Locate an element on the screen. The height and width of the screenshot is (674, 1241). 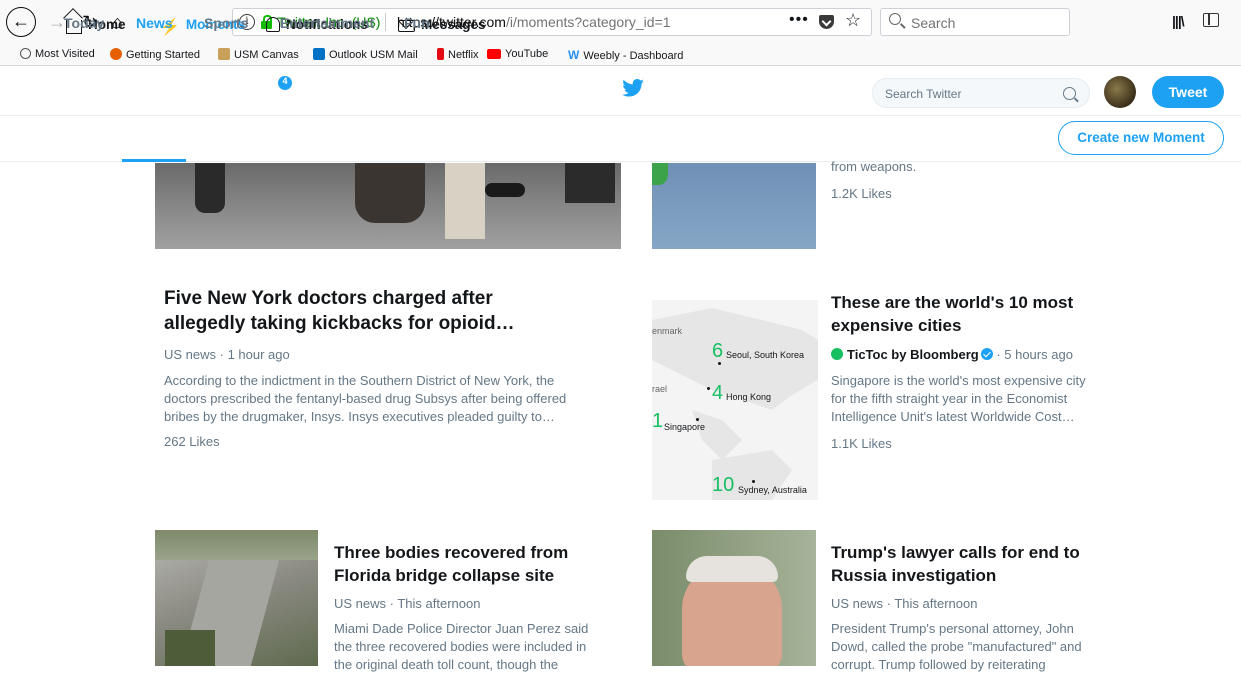
map-dot-hk is located at coordinates (708, 388).